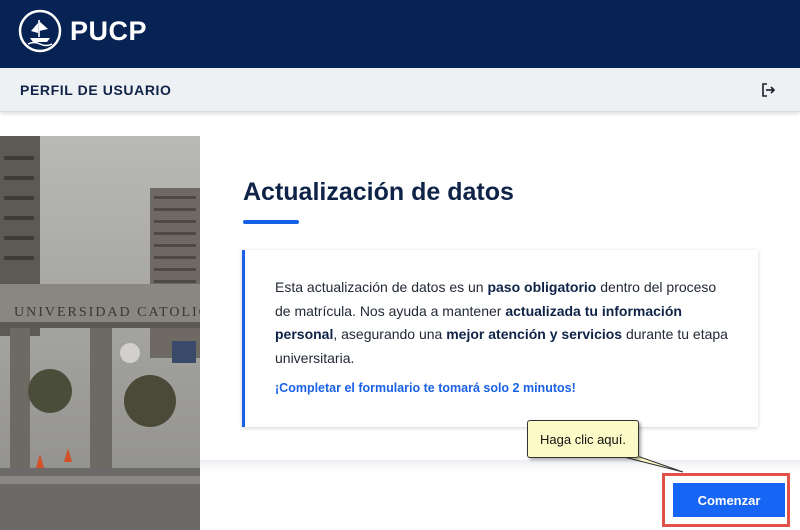 The image size is (800, 530). I want to click on start-button: Comenzar, so click(729, 500).